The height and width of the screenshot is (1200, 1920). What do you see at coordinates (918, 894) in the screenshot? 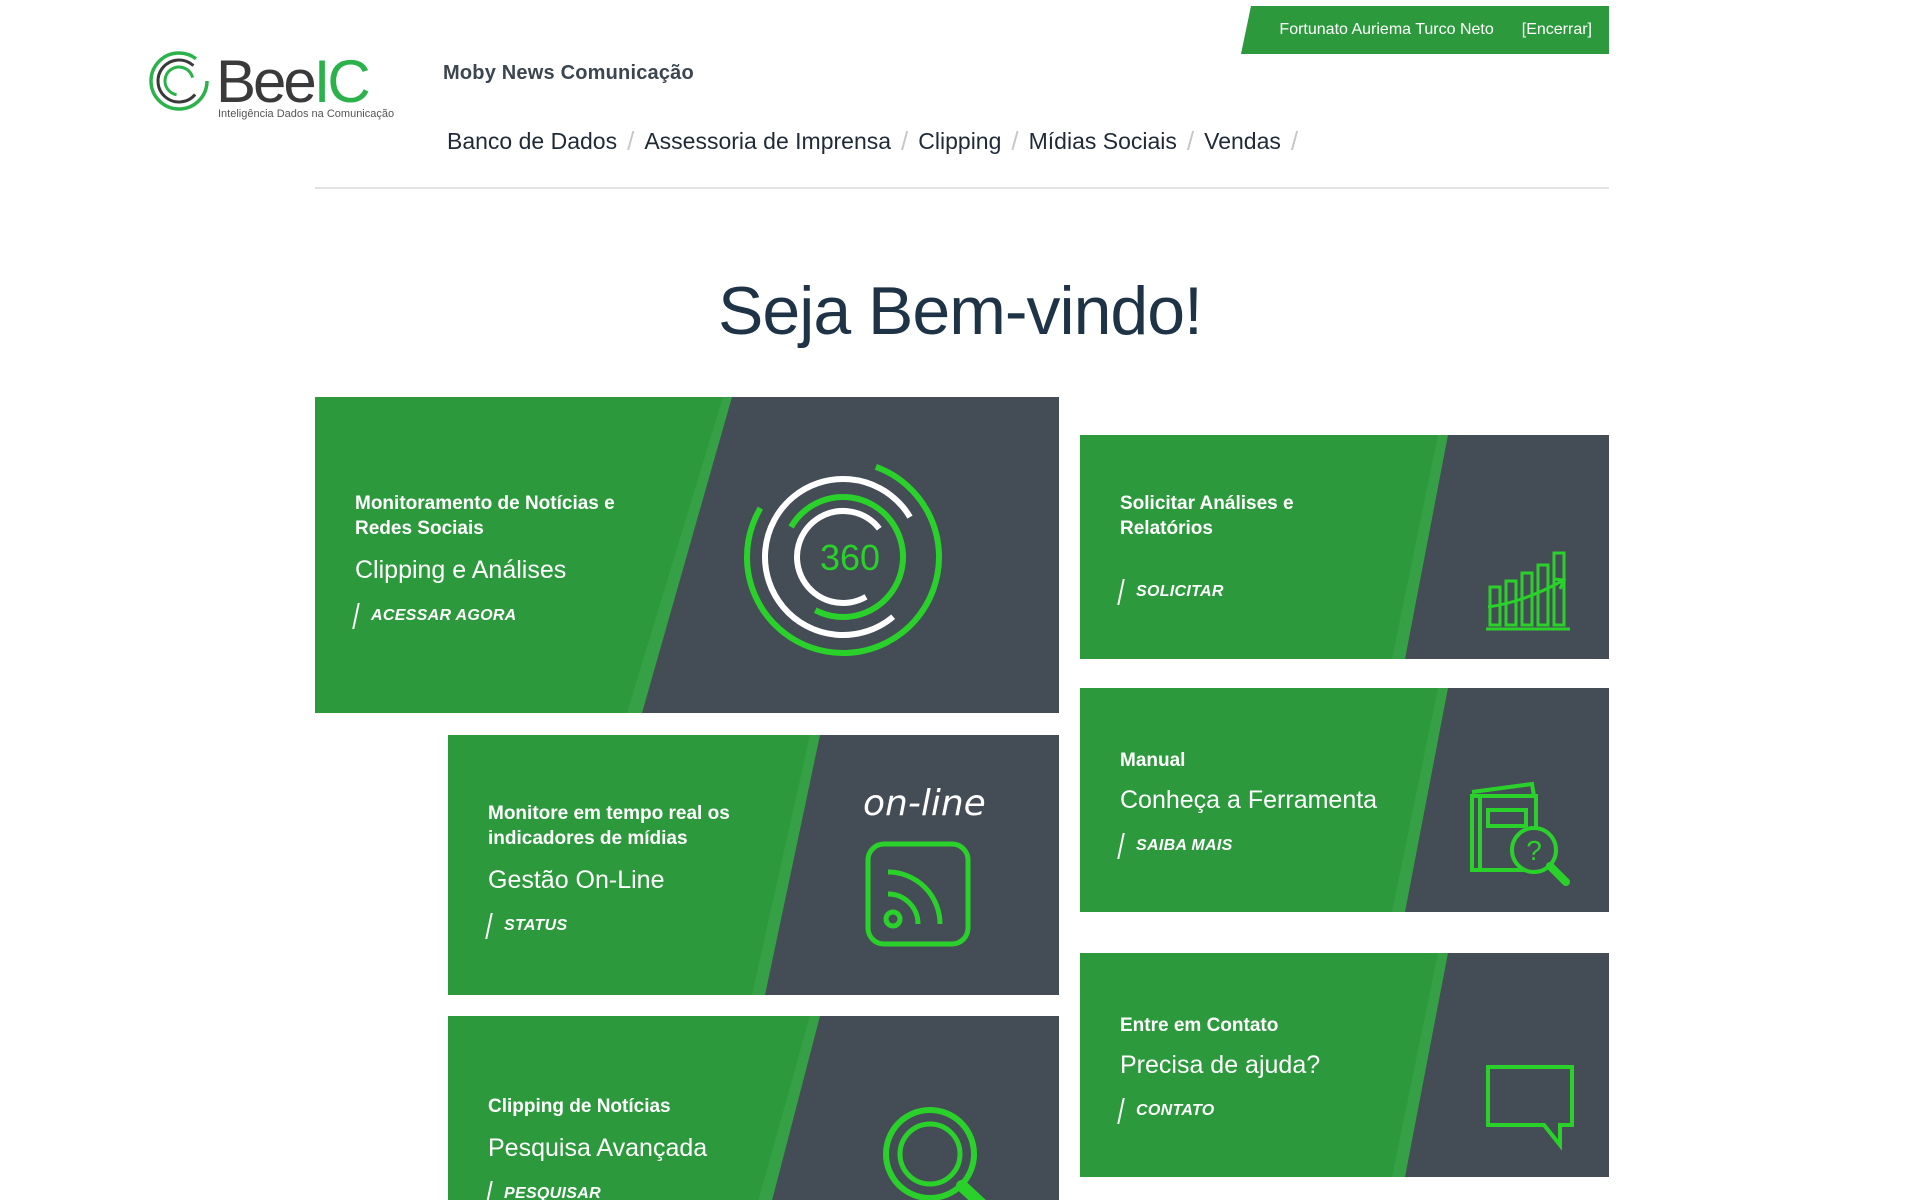
I see `rss-icon` at bounding box center [918, 894].